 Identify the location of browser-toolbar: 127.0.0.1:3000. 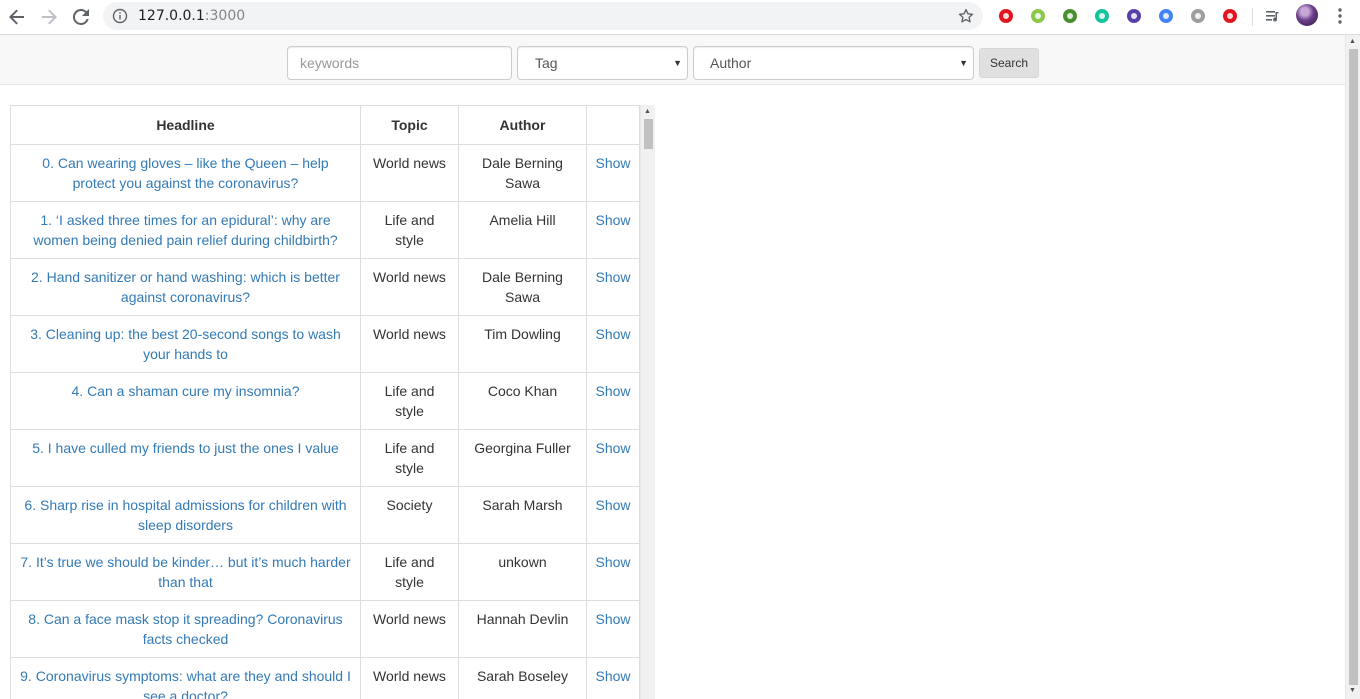
(680, 17).